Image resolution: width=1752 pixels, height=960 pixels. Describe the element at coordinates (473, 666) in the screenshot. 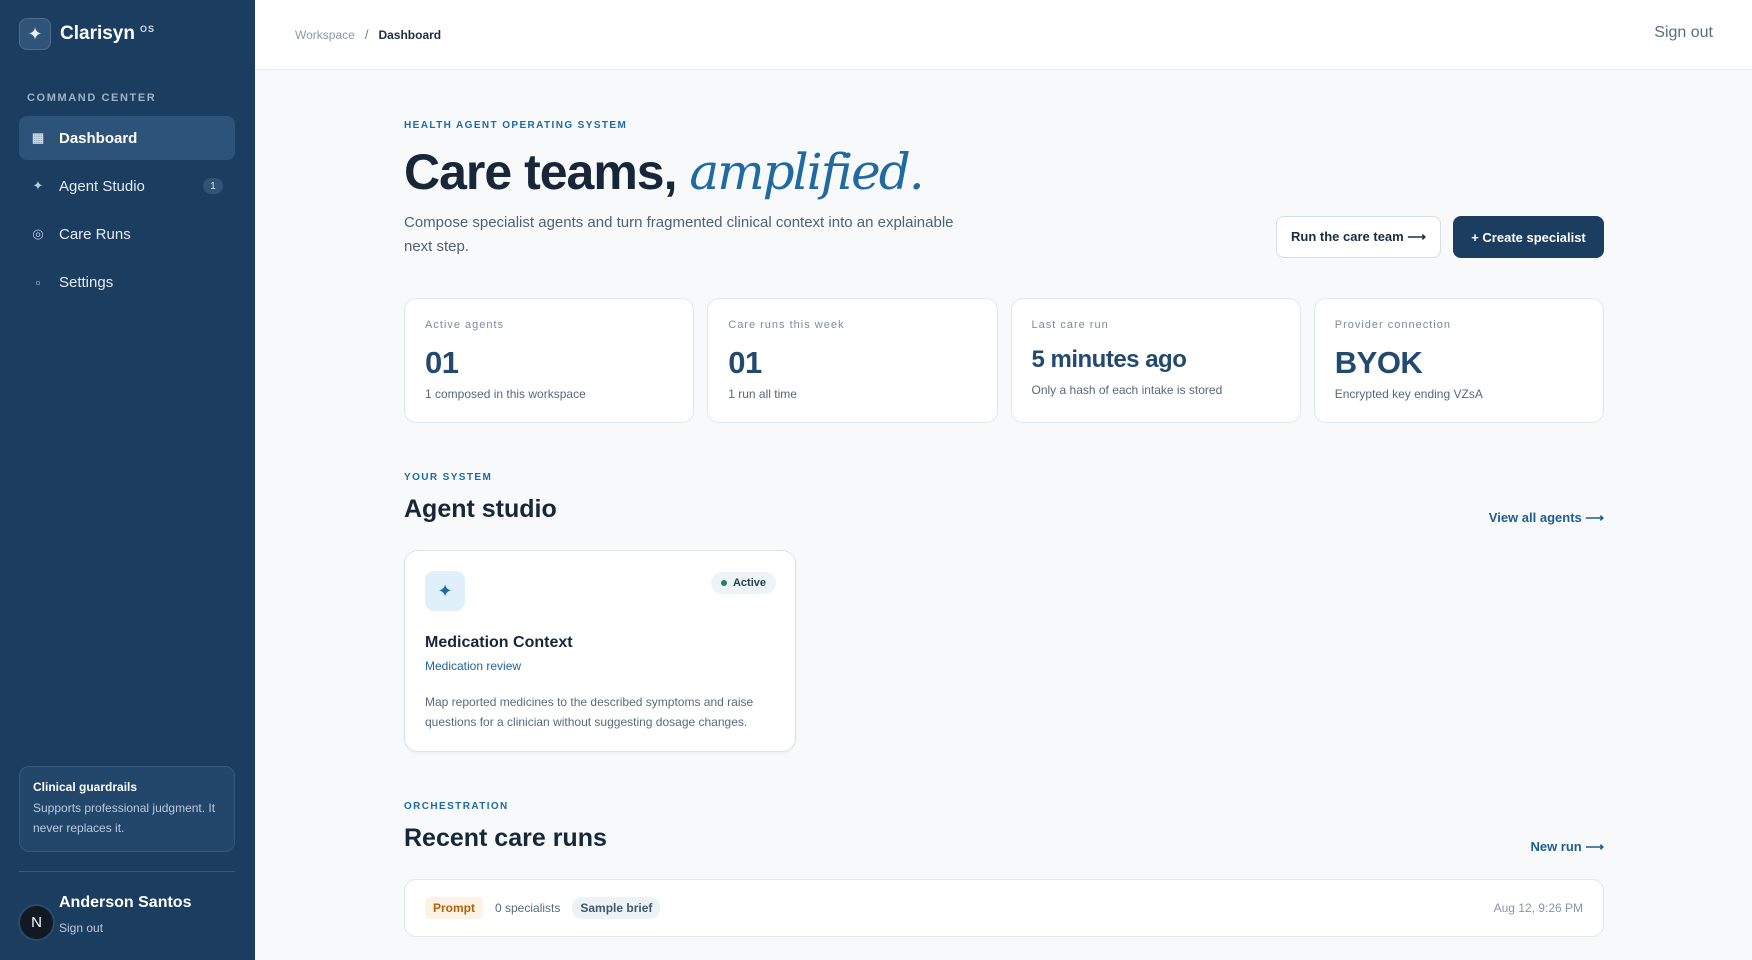

I see `agent-role: Medication review` at that location.